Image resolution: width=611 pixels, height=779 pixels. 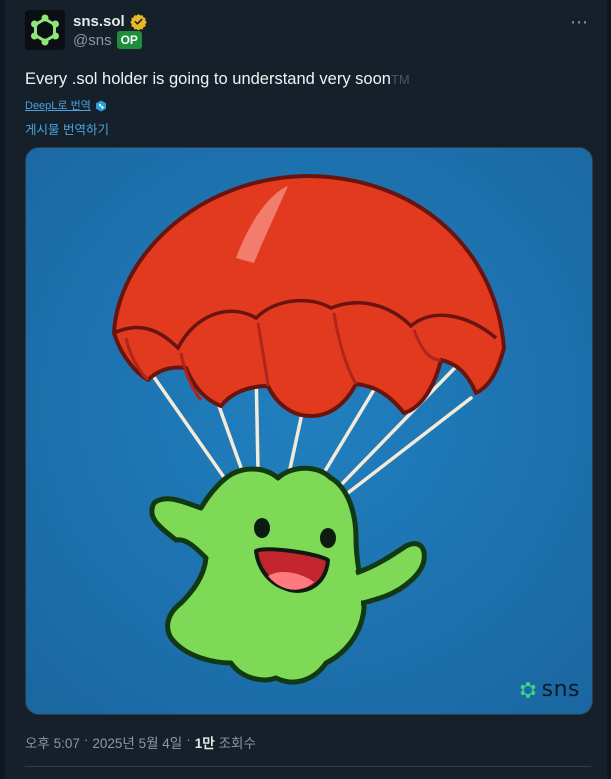 What do you see at coordinates (67, 128) in the screenshot?
I see `translate-post-link: 게시물 번역하기` at bounding box center [67, 128].